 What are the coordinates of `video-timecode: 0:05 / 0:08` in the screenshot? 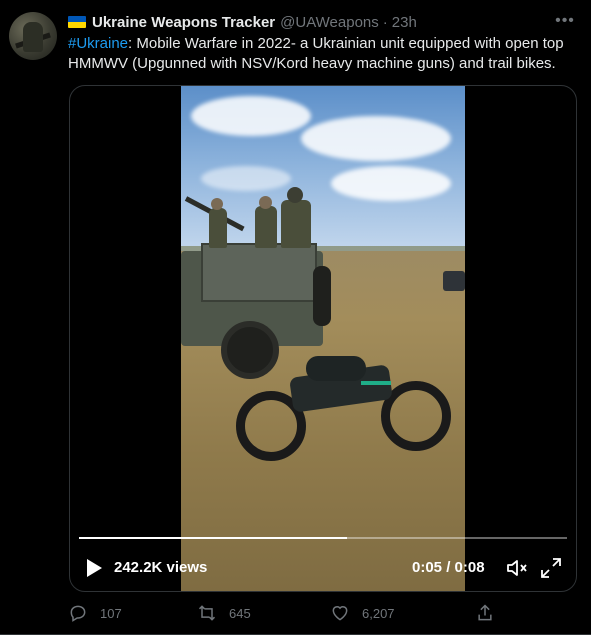 It's located at (448, 567).